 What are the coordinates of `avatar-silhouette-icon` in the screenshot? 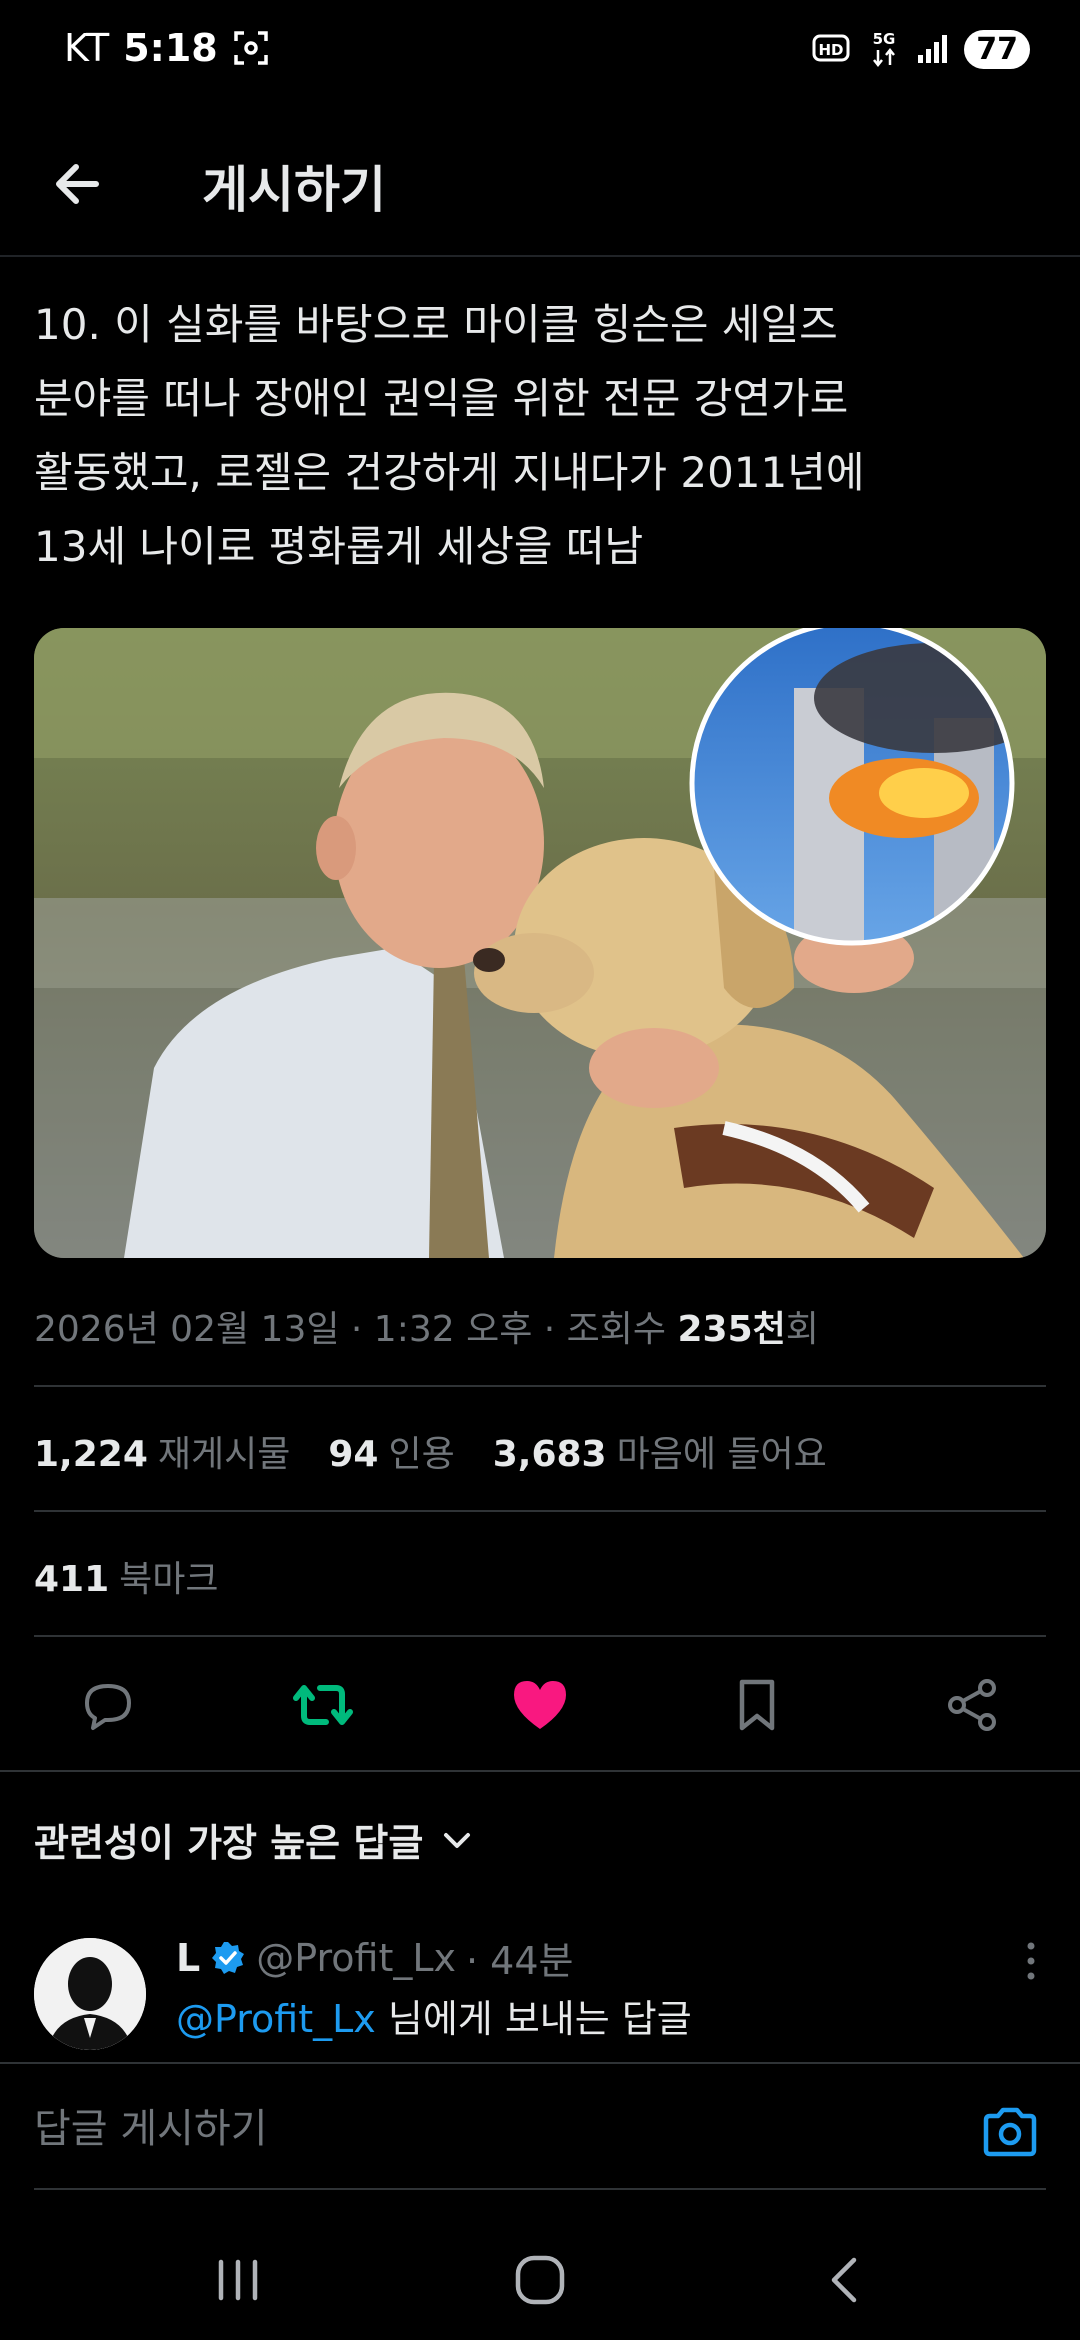 It's located at (90, 1994).